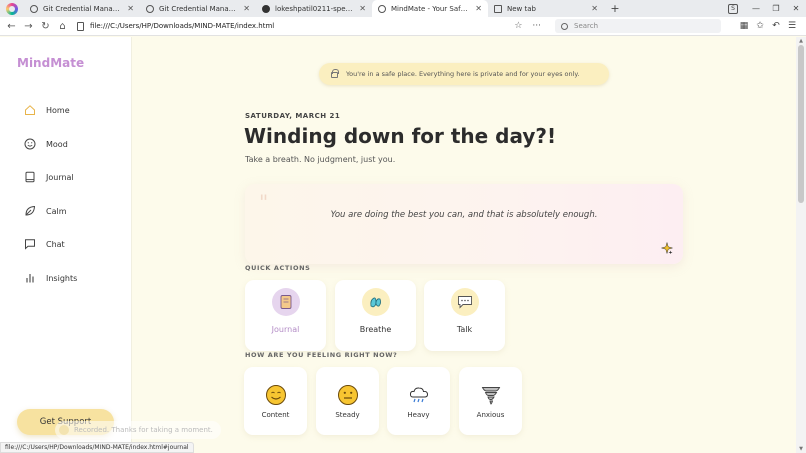 This screenshot has height=453, width=806. Describe the element at coordinates (58, 110) in the screenshot. I see `sidebar-item-label: Home` at that location.